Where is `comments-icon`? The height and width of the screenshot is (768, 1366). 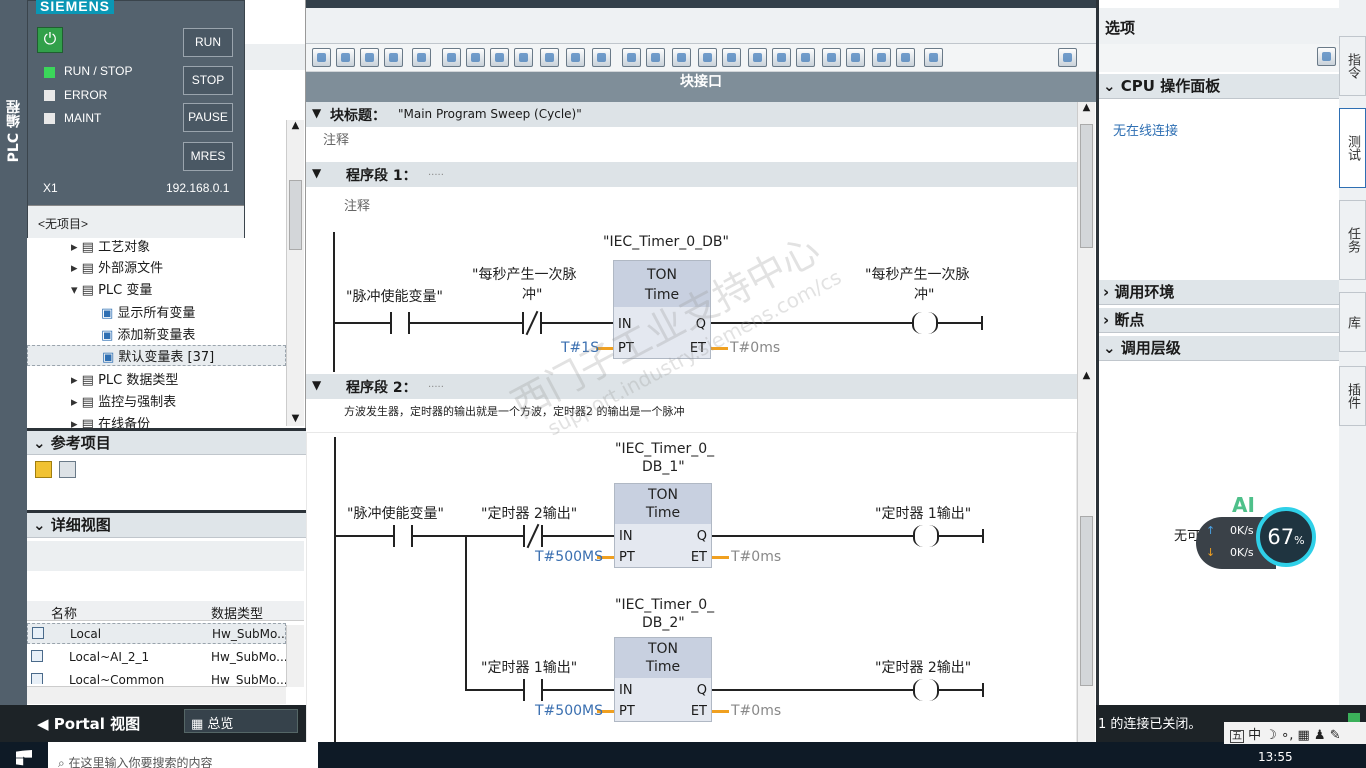 comments-icon is located at coordinates (499, 57).